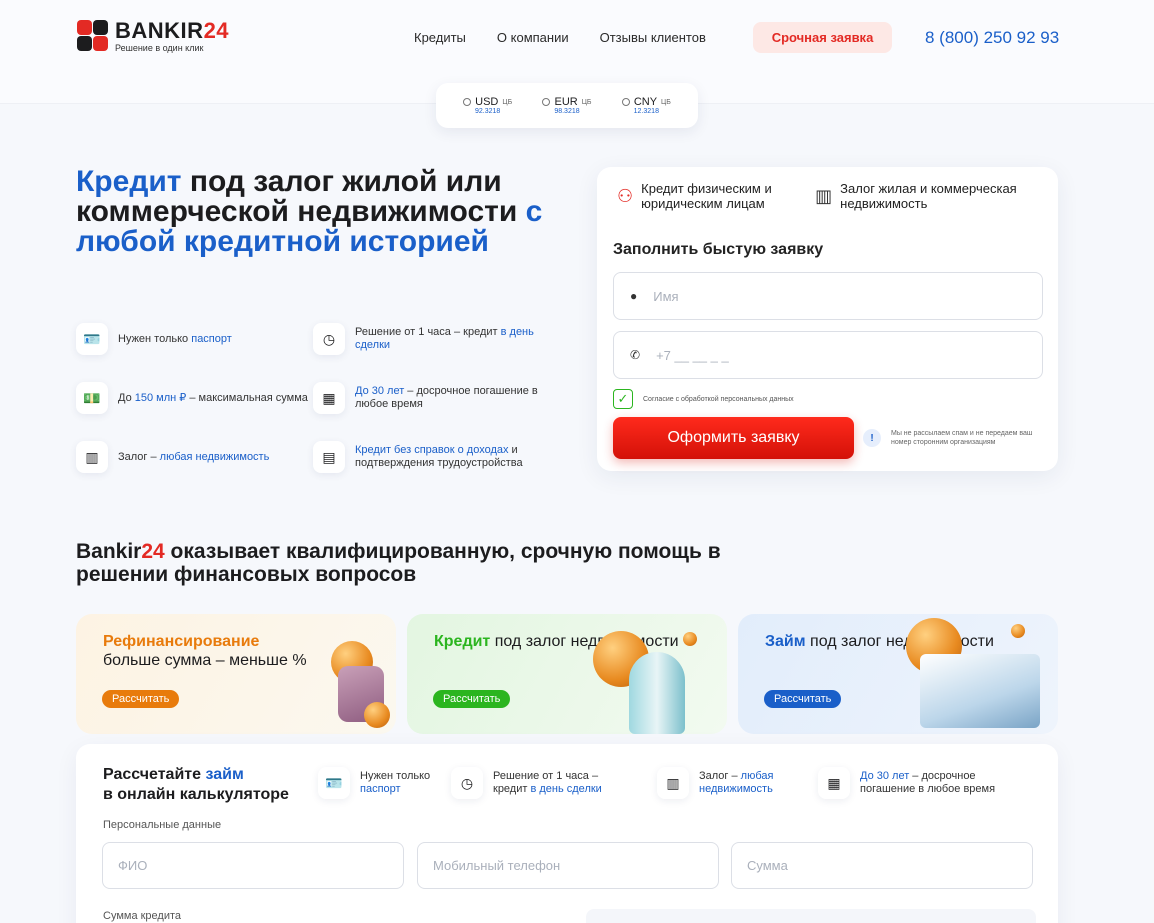  What do you see at coordinates (733, 438) in the screenshot?
I see `submit-request-button: Оформить заявку` at bounding box center [733, 438].